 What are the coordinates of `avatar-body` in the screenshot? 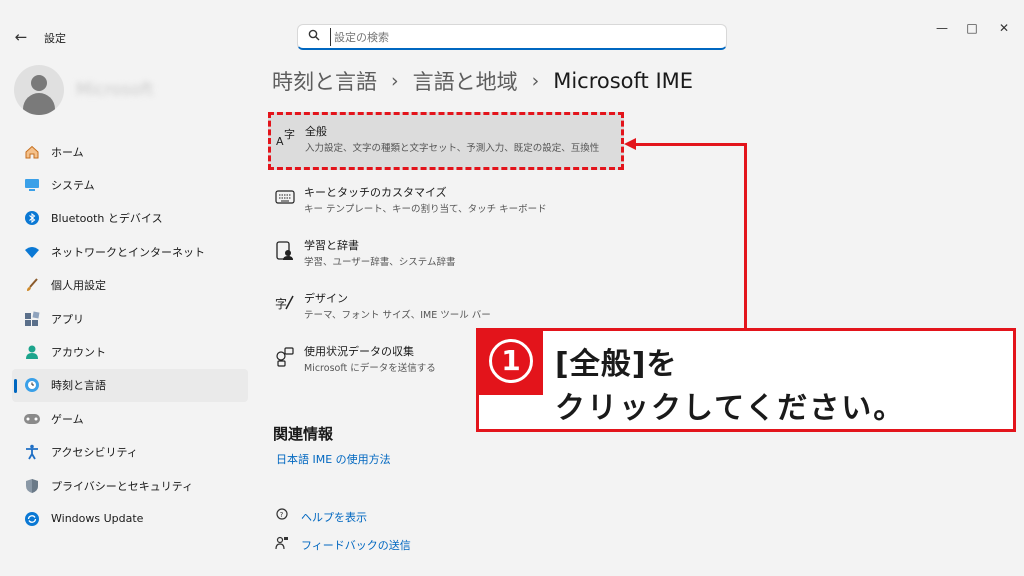 It's located at (39, 104).